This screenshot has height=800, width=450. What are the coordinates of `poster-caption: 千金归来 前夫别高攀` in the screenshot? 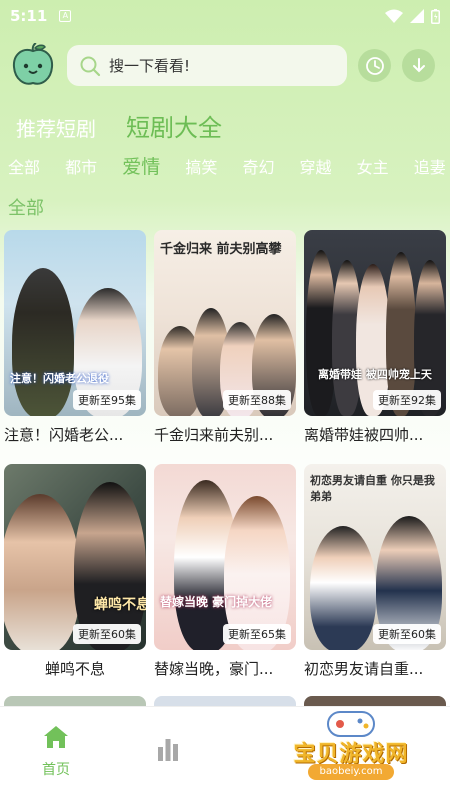 It's located at (221, 249).